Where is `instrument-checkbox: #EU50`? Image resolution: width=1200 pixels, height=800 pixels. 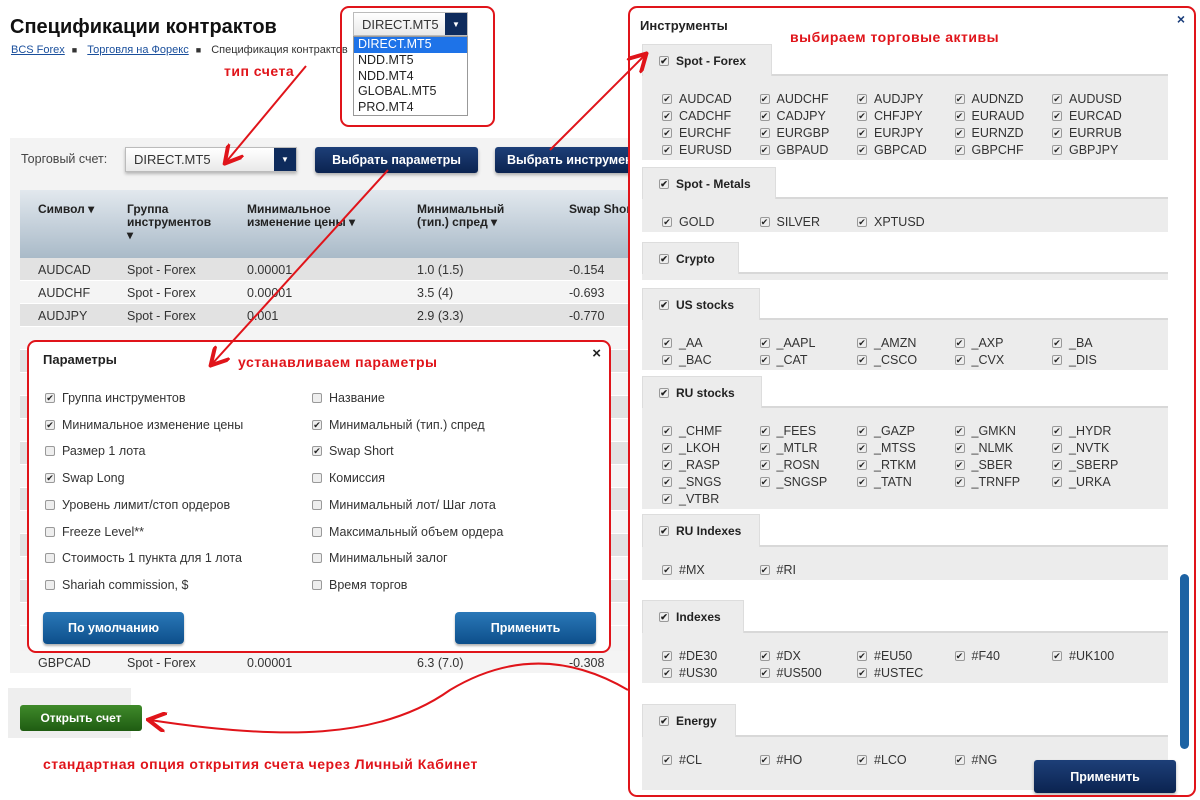
instrument-checkbox: #EU50 is located at coordinates (884, 656).